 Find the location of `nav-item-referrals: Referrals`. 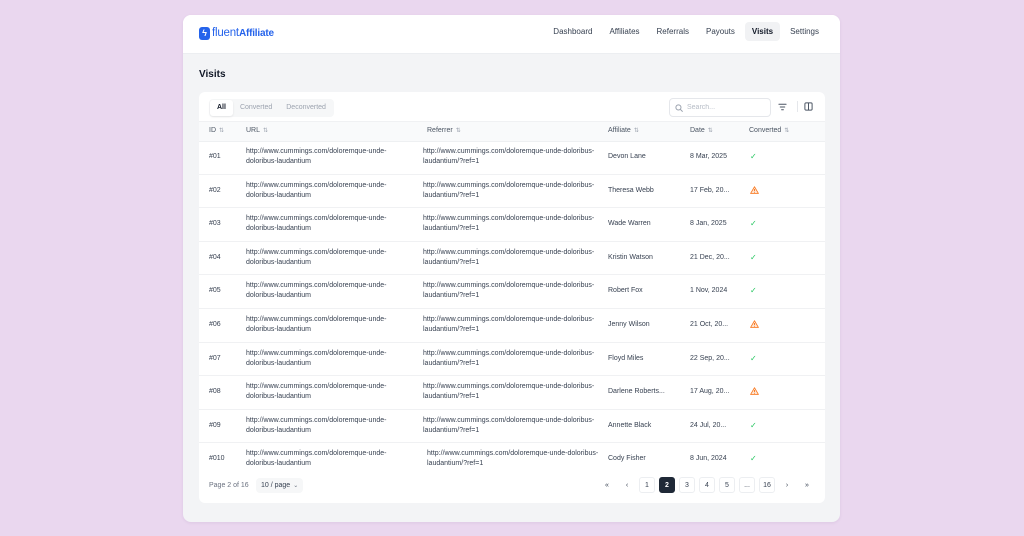

nav-item-referrals: Referrals is located at coordinates (673, 31).